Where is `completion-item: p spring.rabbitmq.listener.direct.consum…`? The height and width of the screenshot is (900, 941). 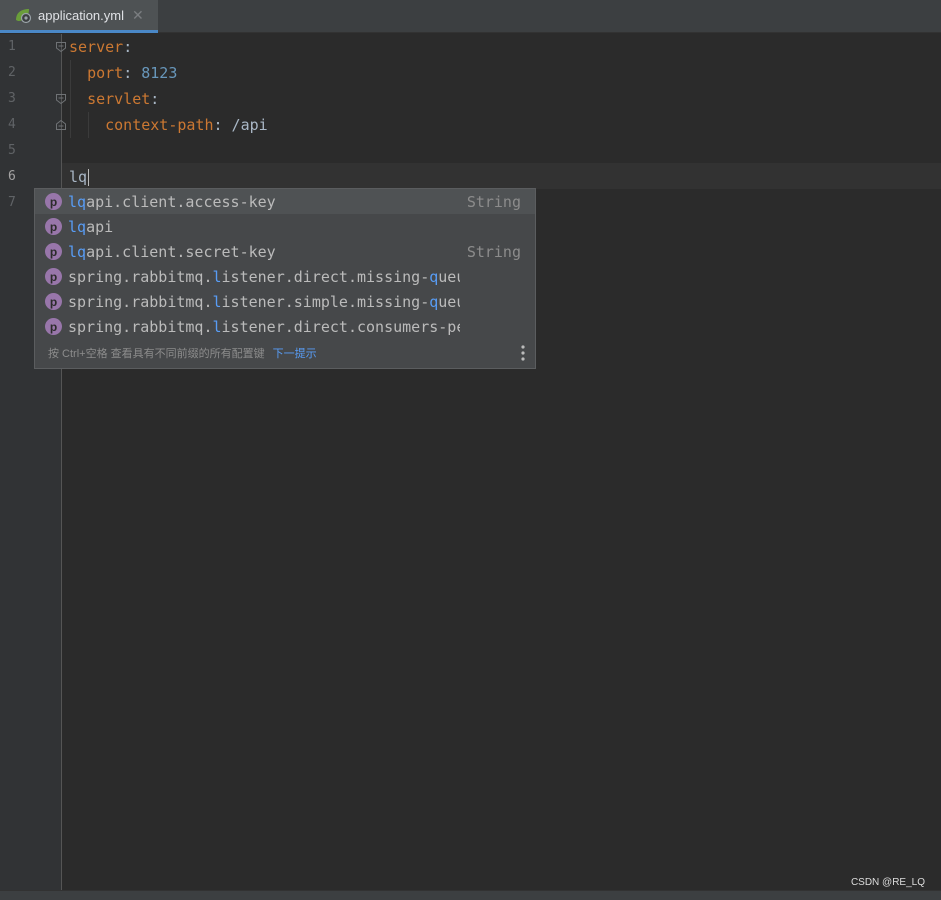 completion-item: p spring.rabbitmq.listener.direct.consum… is located at coordinates (285, 326).